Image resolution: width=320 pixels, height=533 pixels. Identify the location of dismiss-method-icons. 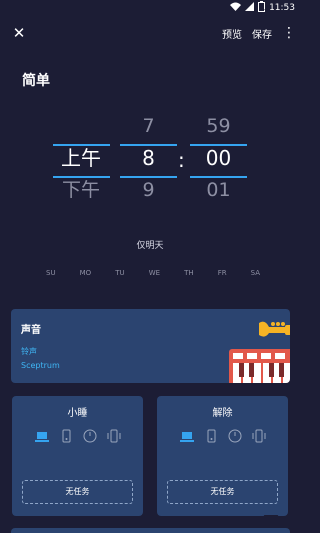
(222, 435).